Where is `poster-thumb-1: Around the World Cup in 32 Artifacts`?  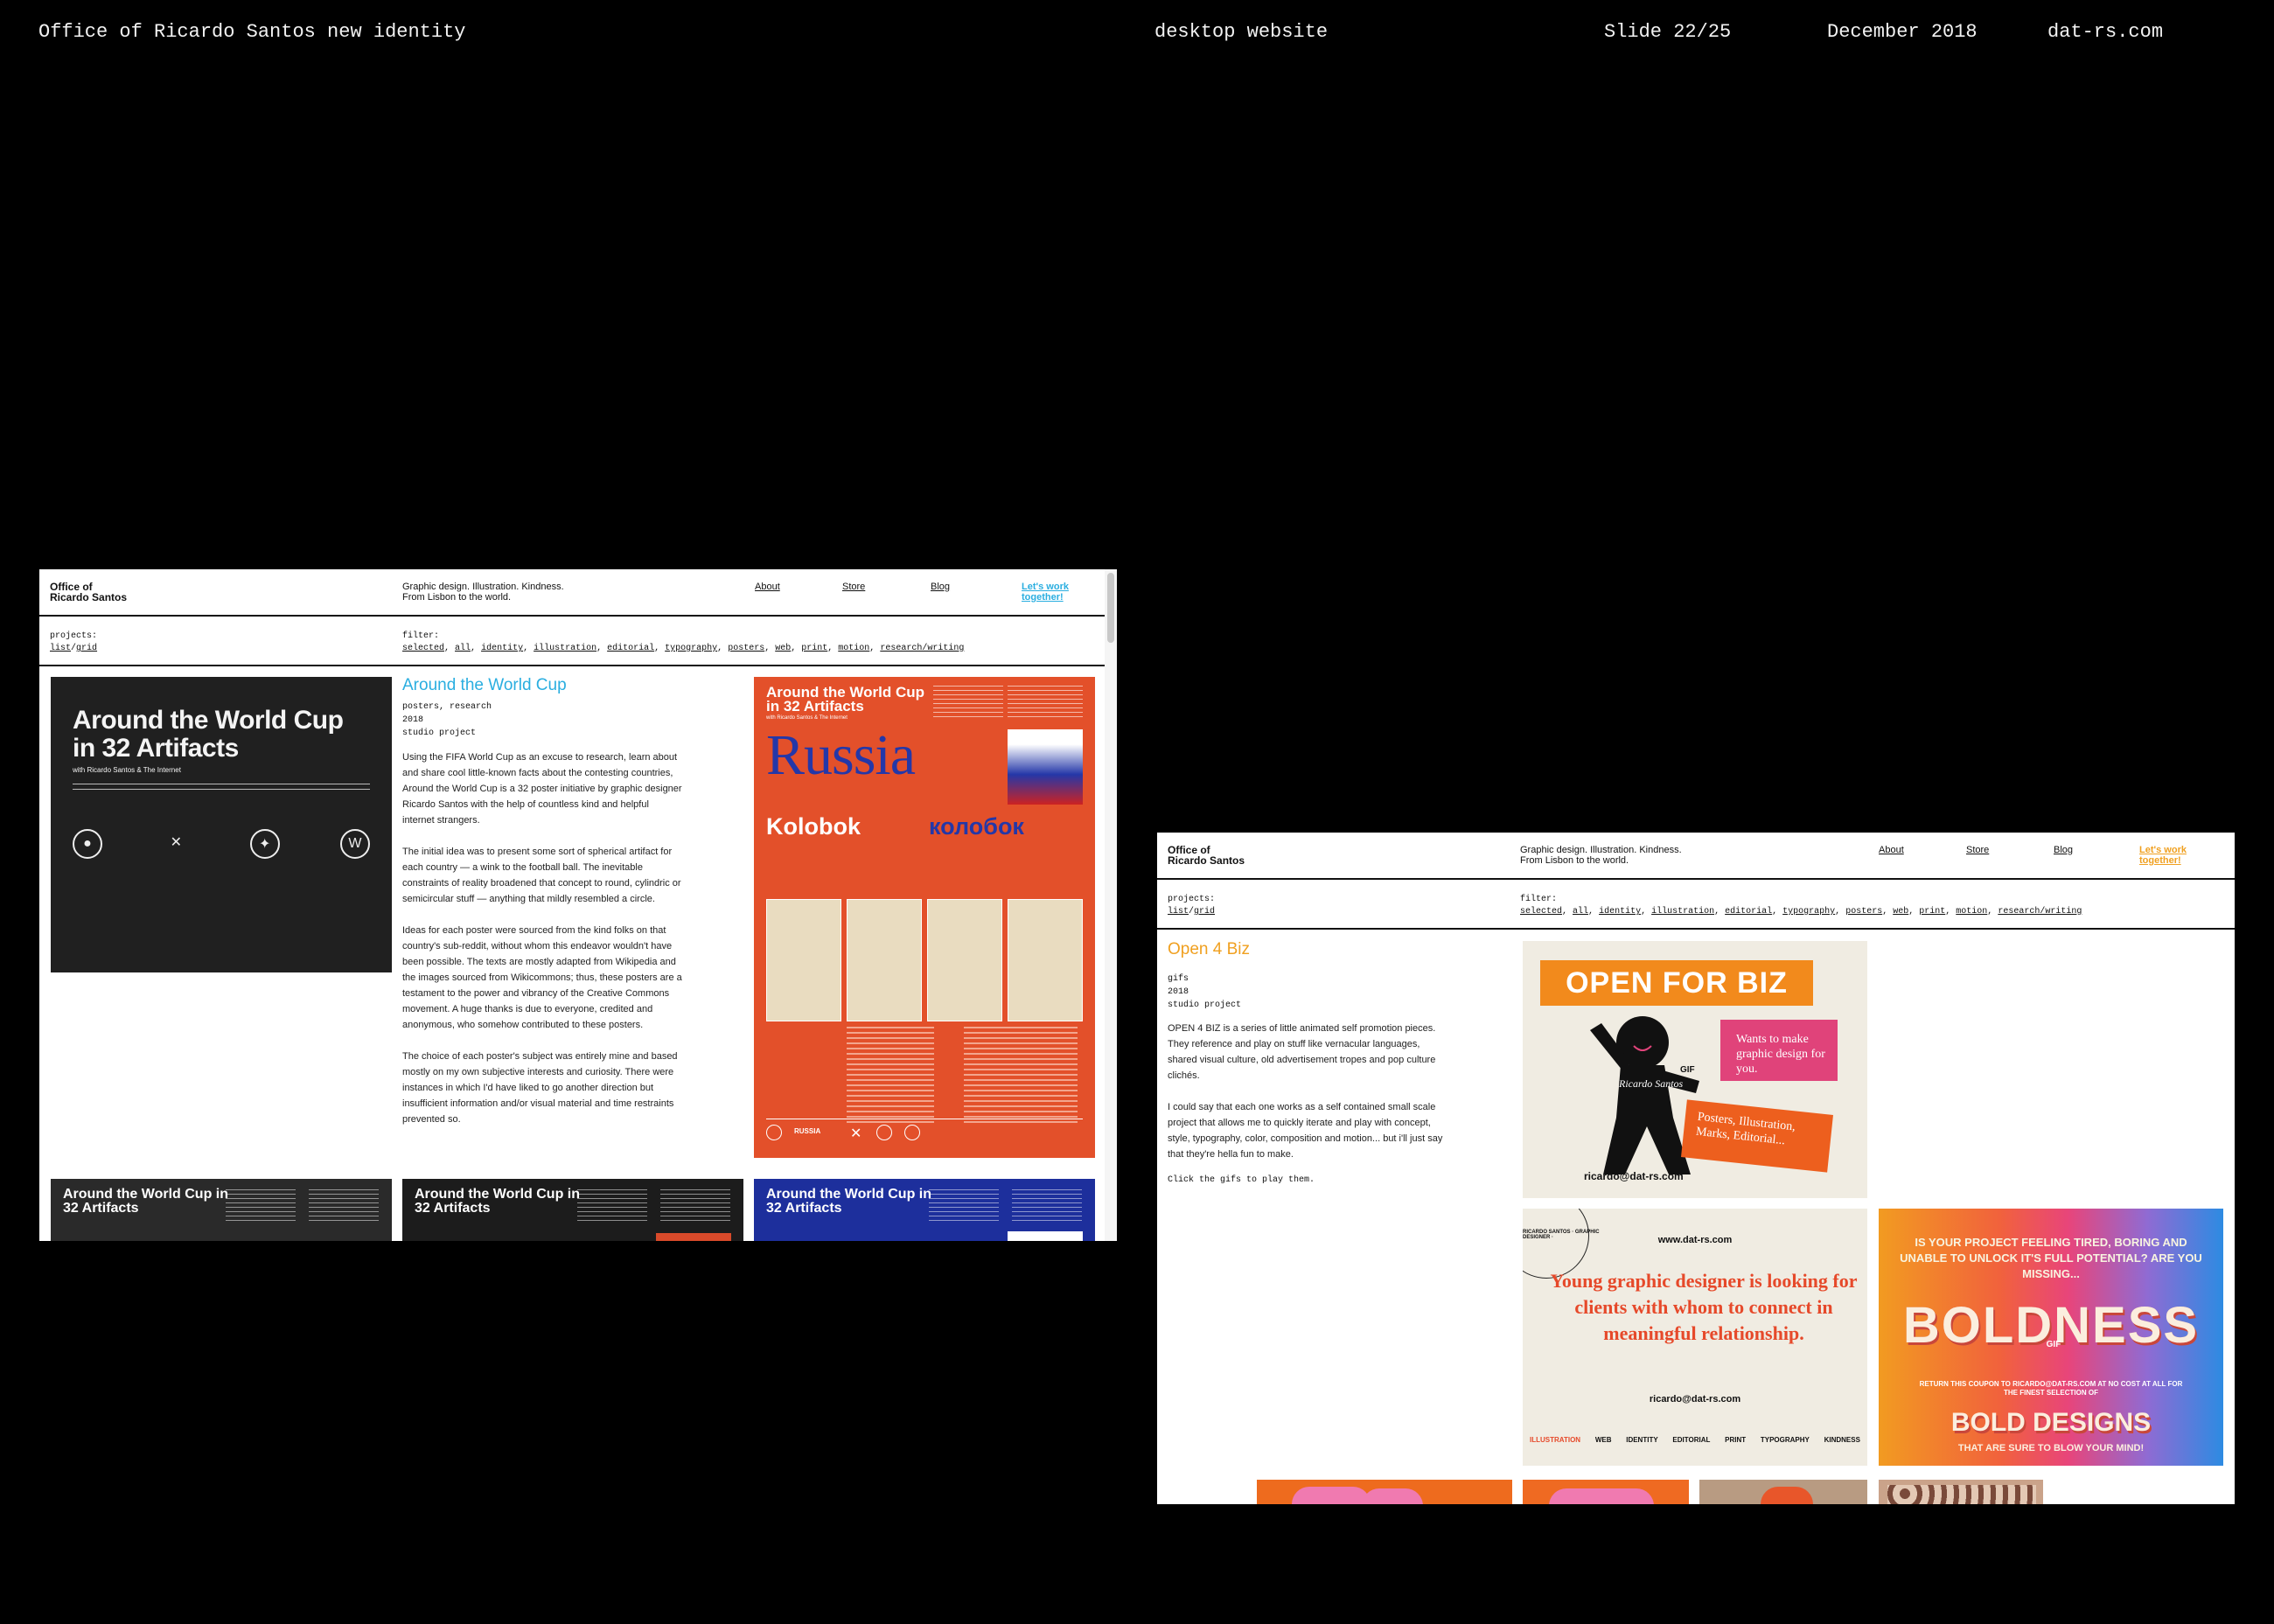 poster-thumb-1: Around the World Cup in 32 Artifacts is located at coordinates (221, 1210).